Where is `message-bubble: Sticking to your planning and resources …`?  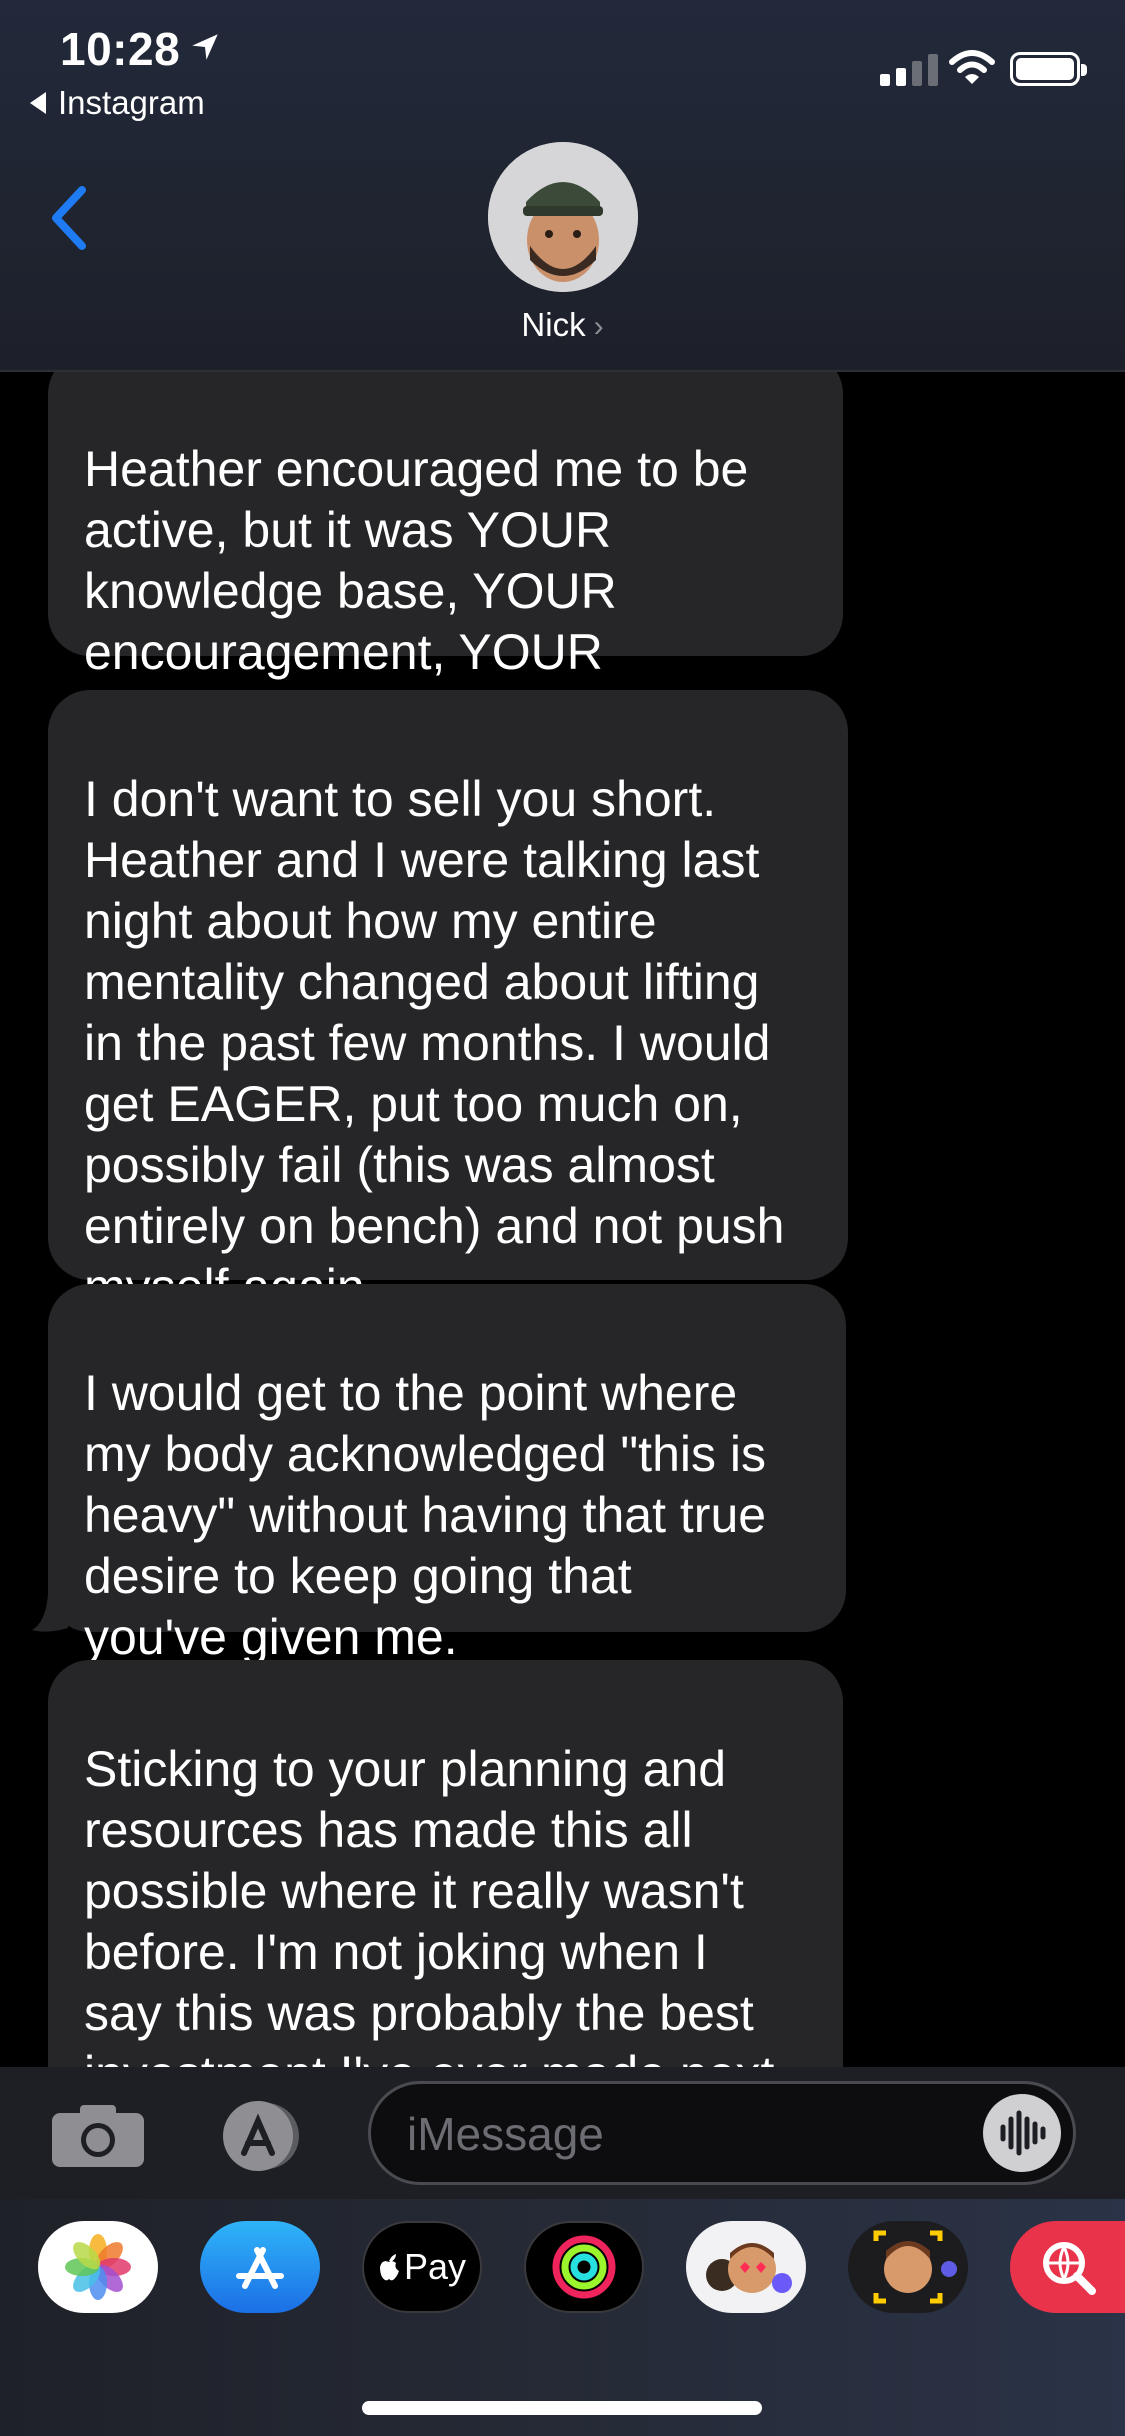
message-bubble: Sticking to your planning and resources … is located at coordinates (445, 1863).